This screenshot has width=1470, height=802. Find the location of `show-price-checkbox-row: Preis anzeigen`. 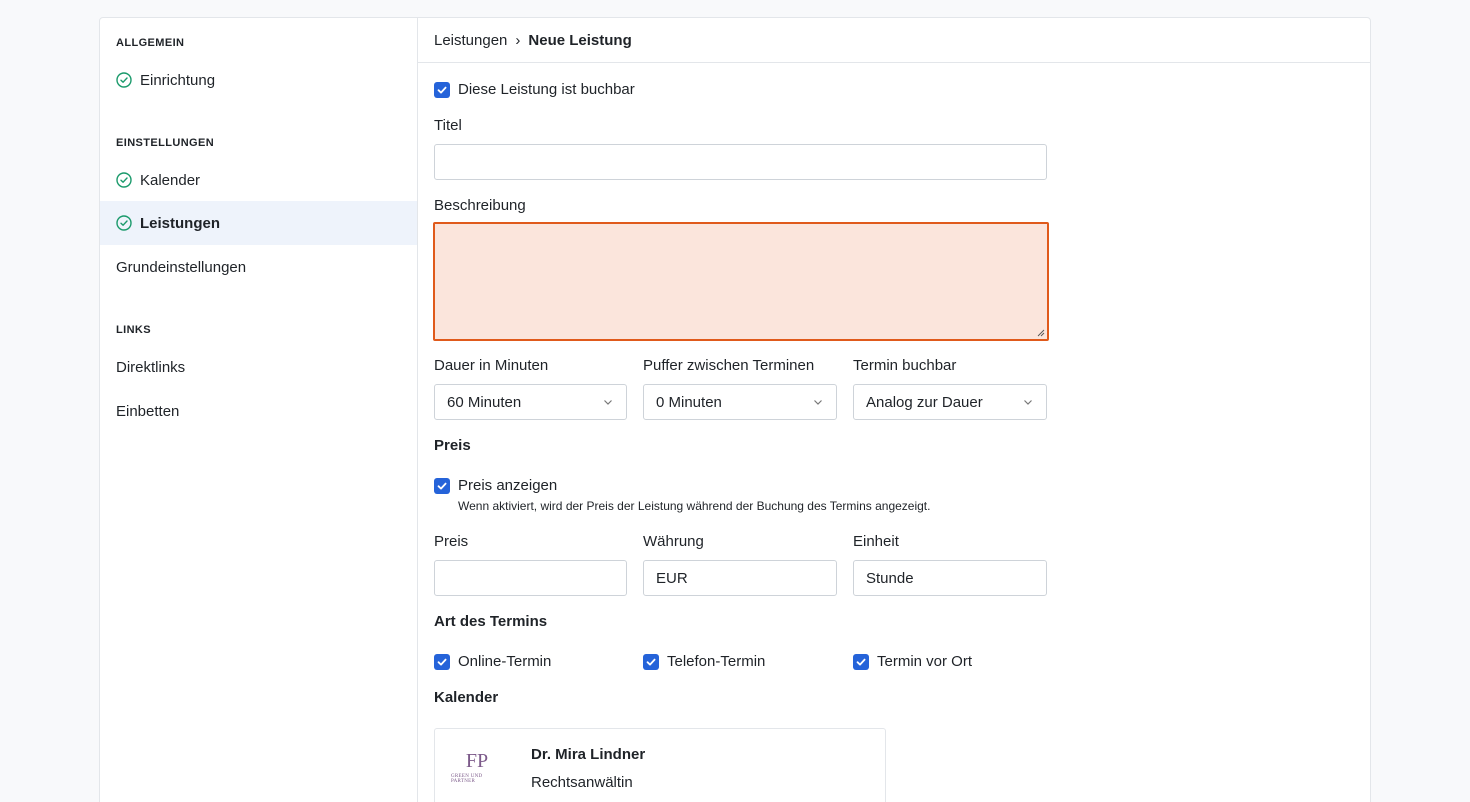

show-price-checkbox-row: Preis anzeigen is located at coordinates (495, 485).